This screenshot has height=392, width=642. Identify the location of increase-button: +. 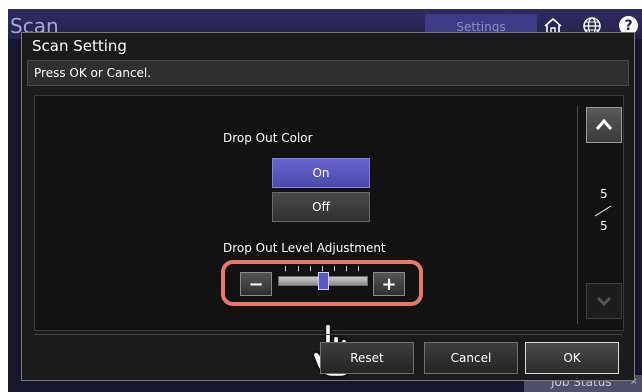
(389, 284).